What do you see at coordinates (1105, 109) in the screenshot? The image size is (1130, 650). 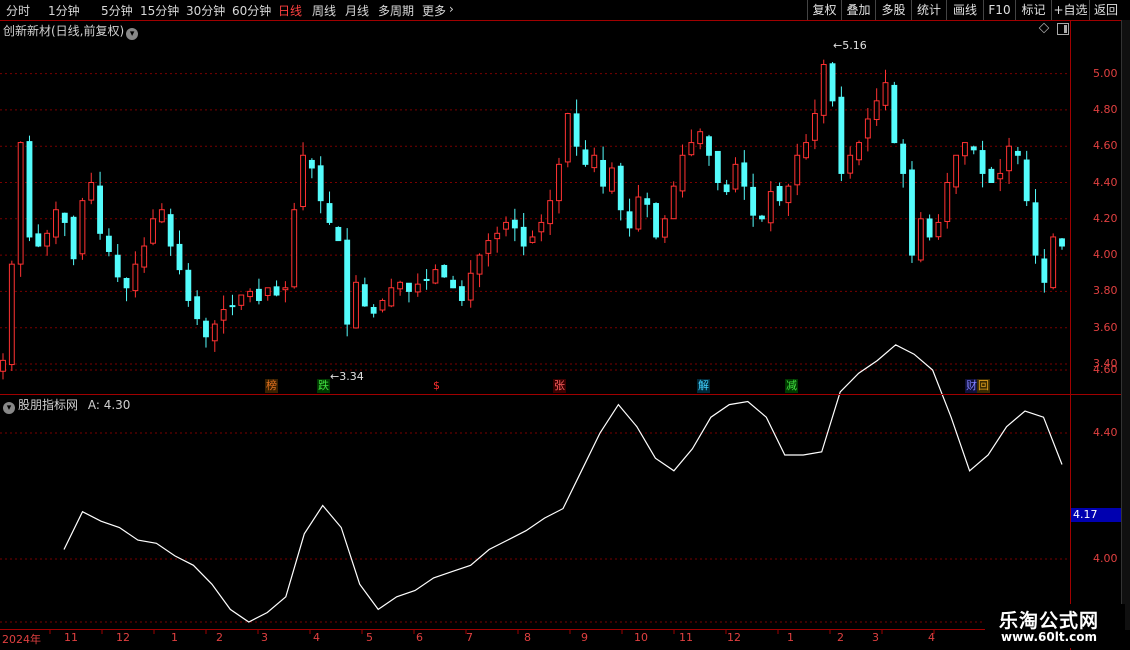 I see `price-tick-label: 4.80` at bounding box center [1105, 109].